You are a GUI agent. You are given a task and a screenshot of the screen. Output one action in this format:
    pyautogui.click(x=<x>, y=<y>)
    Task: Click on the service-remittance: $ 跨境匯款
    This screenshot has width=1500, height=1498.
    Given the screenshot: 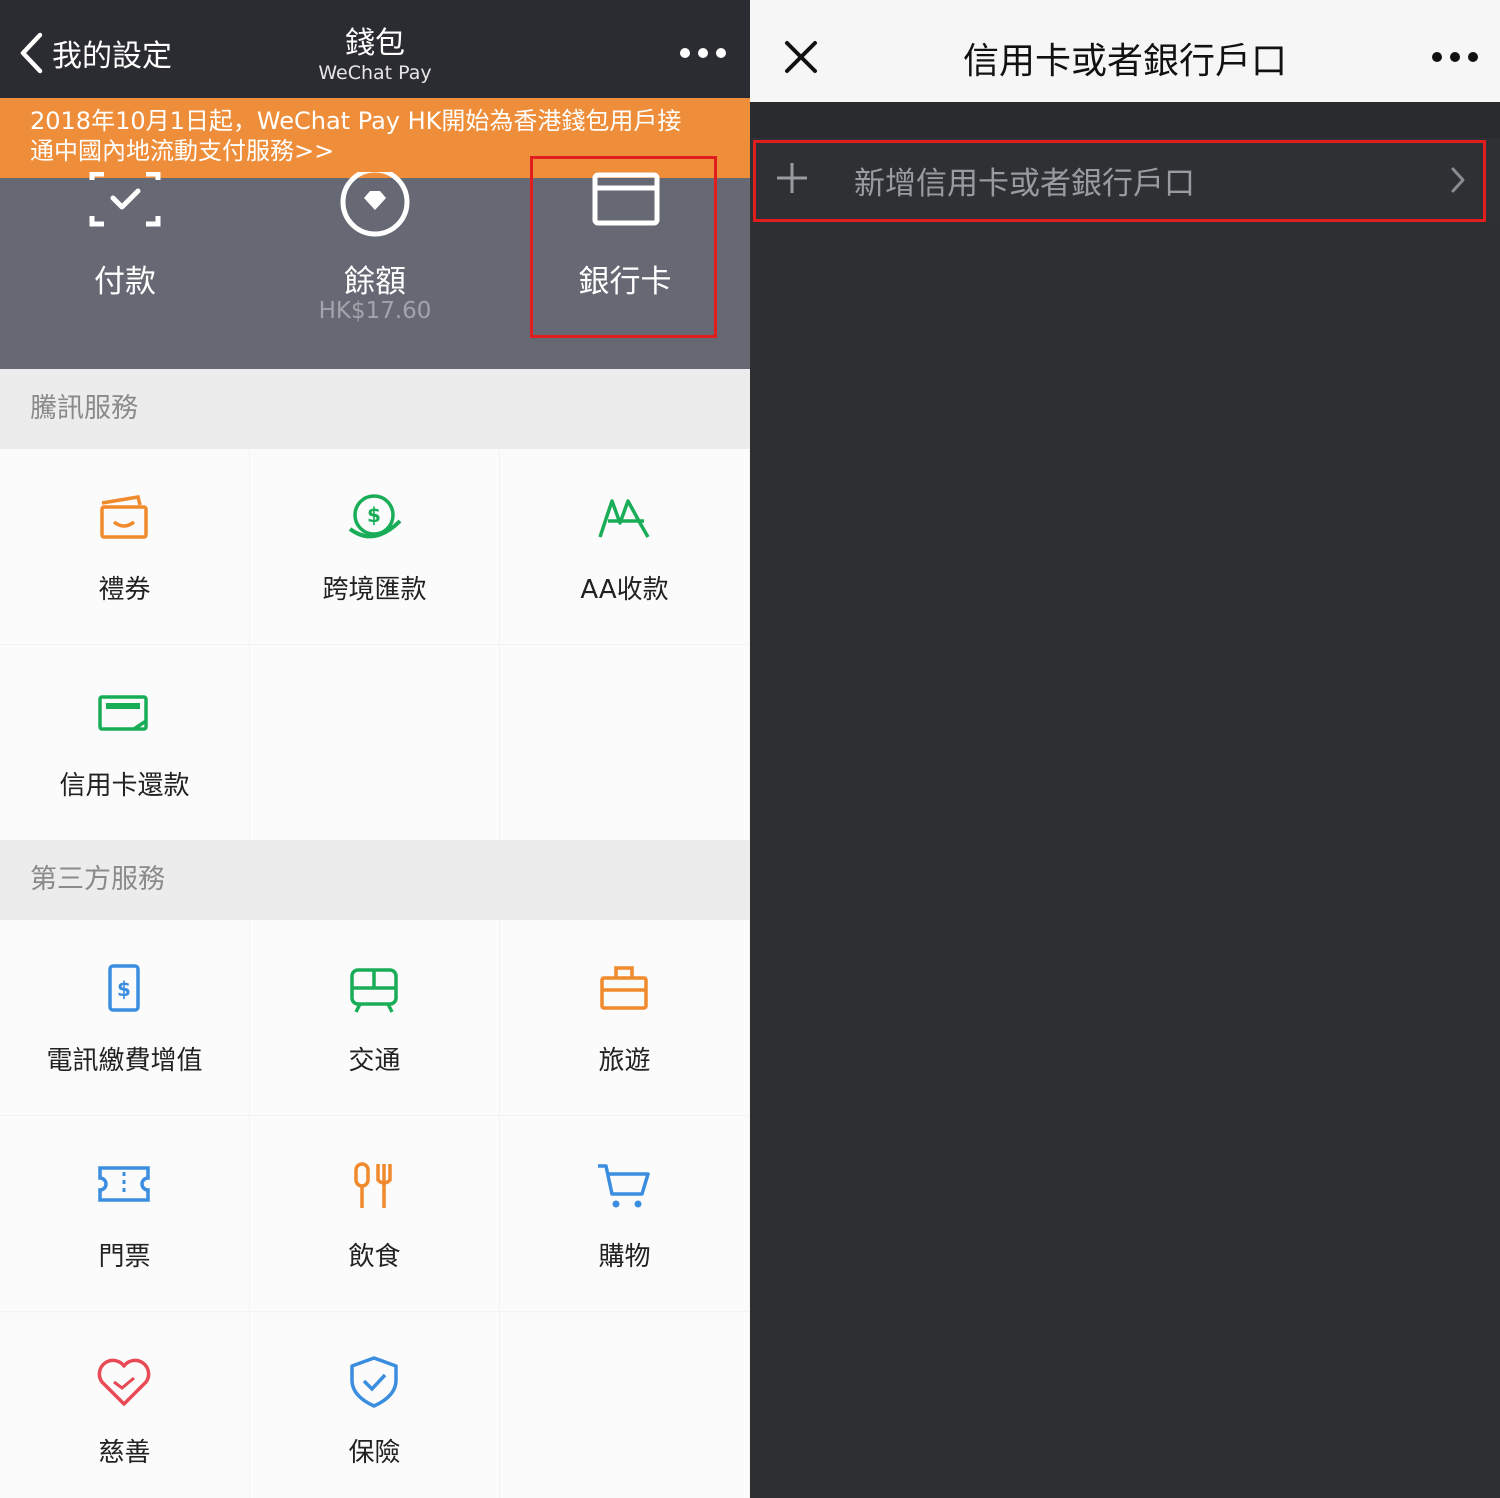 What is the action you would take?
    pyautogui.click(x=374, y=546)
    